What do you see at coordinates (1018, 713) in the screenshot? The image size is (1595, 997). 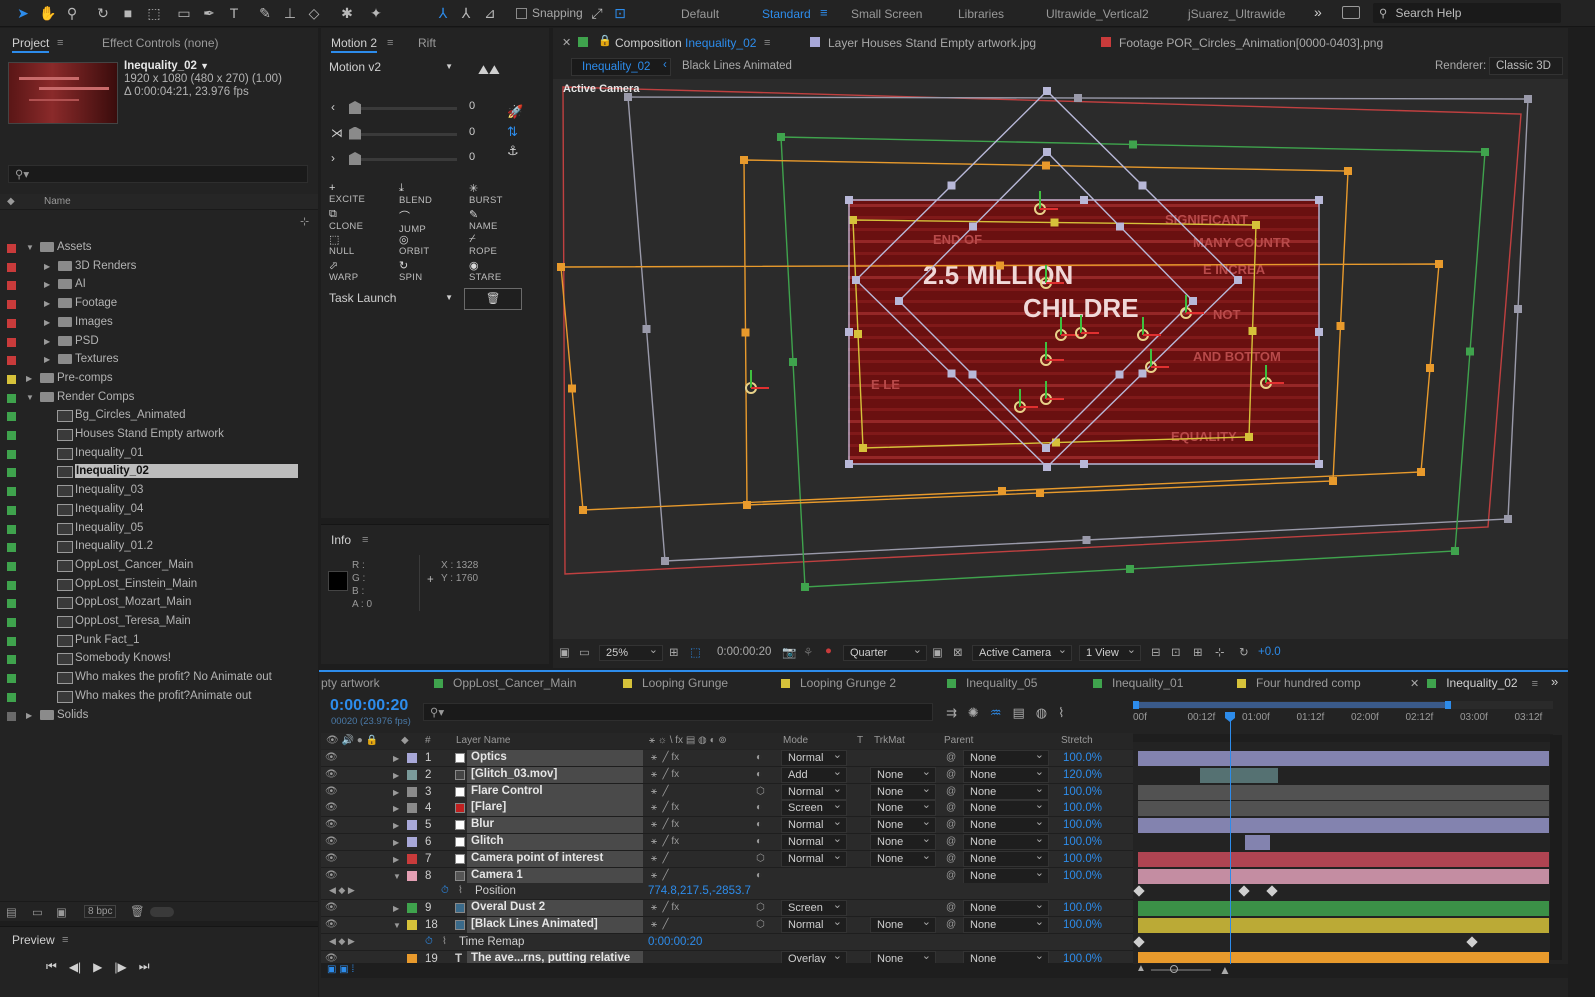 I see `frame-blending-icon: ▤` at bounding box center [1018, 713].